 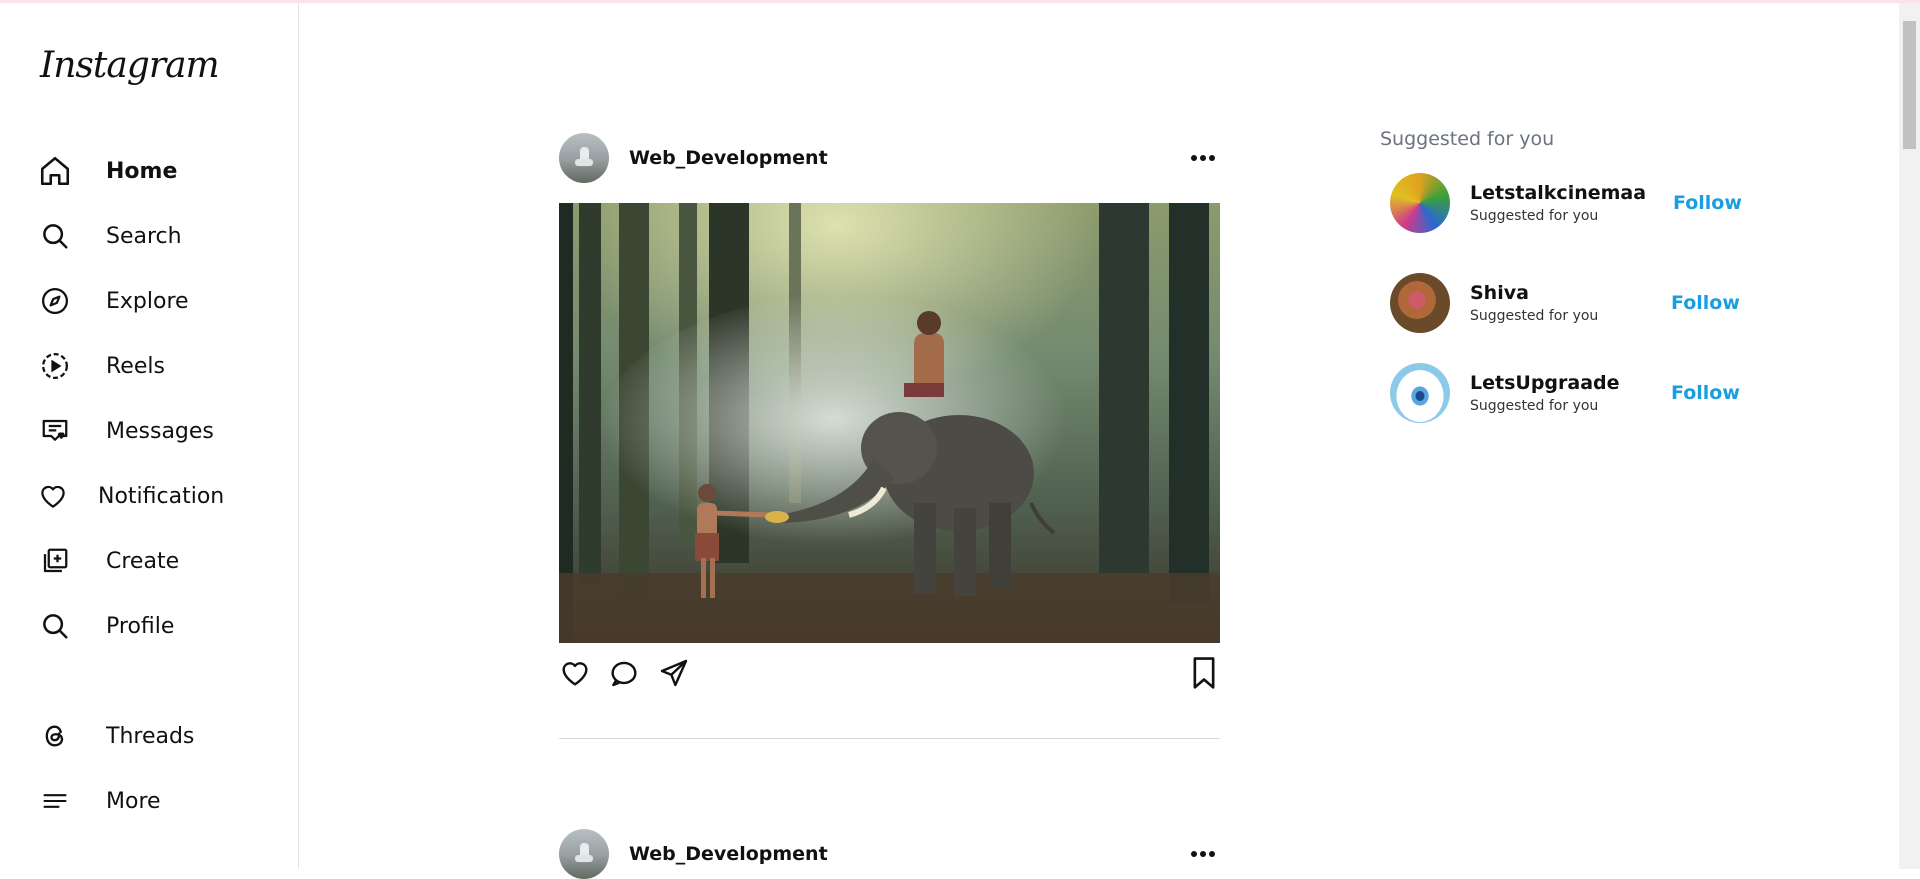 I want to click on post-divider, so click(x=889, y=738).